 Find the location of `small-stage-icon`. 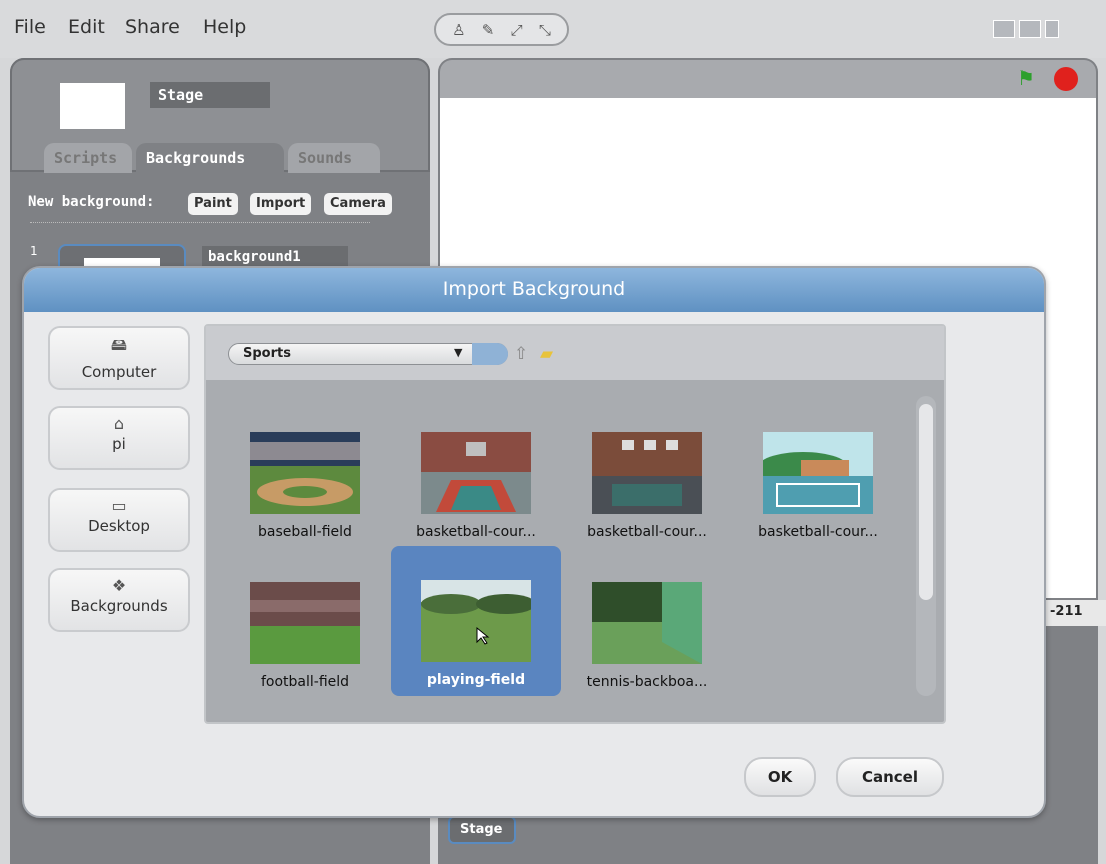

small-stage-icon is located at coordinates (1004, 29).